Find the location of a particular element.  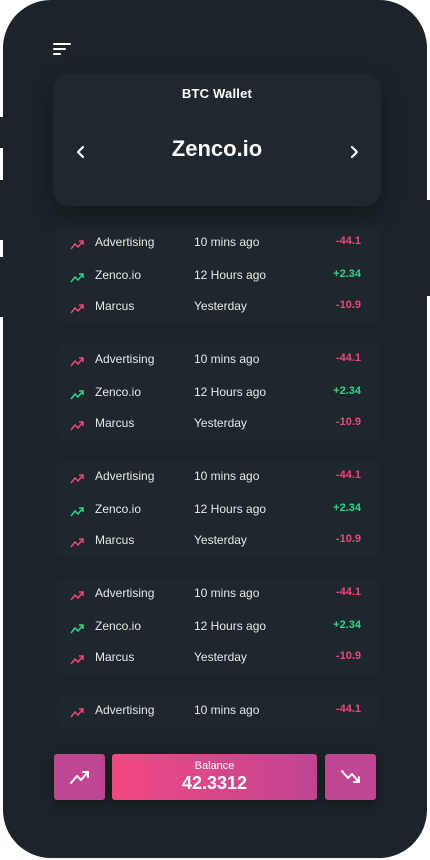

chevron-right-icon is located at coordinates (354, 152).